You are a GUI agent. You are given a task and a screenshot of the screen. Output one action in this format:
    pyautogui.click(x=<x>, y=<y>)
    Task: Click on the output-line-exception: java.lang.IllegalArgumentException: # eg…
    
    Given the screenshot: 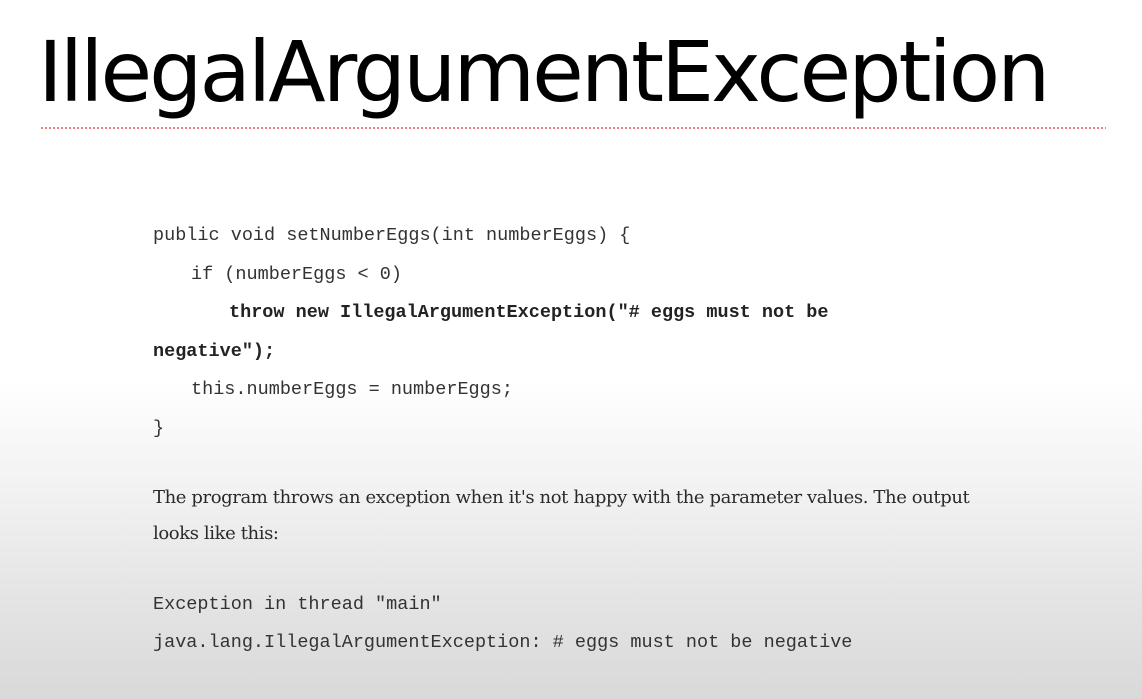 What is the action you would take?
    pyautogui.click(x=503, y=642)
    